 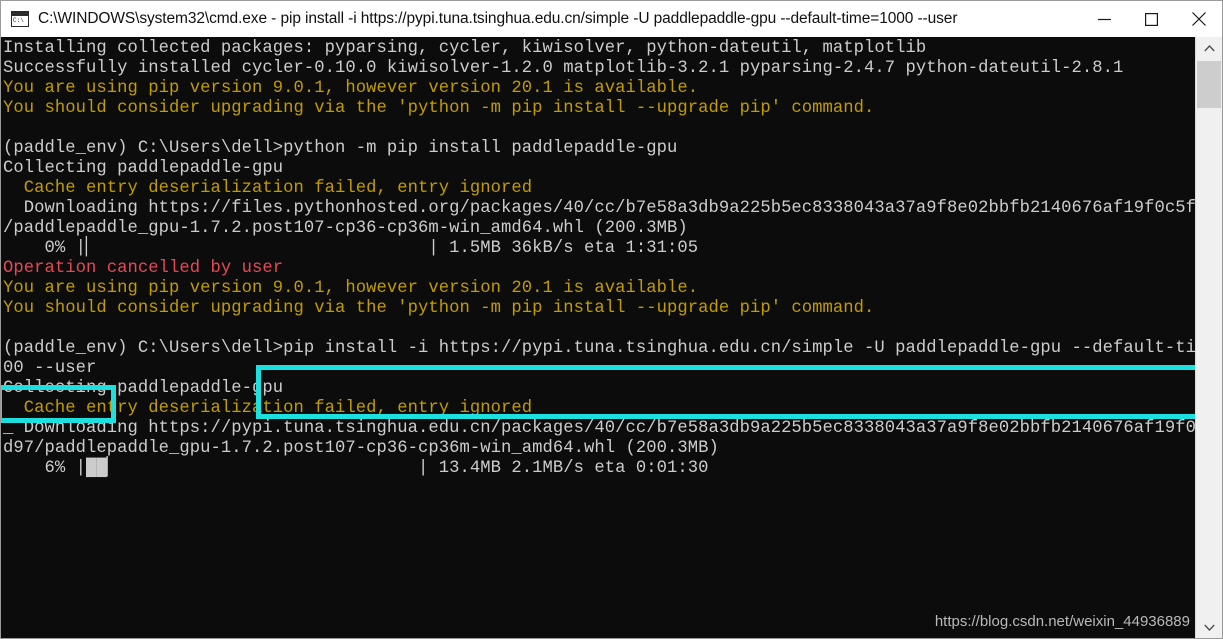 I want to click on minimize-button, so click(x=1104, y=19).